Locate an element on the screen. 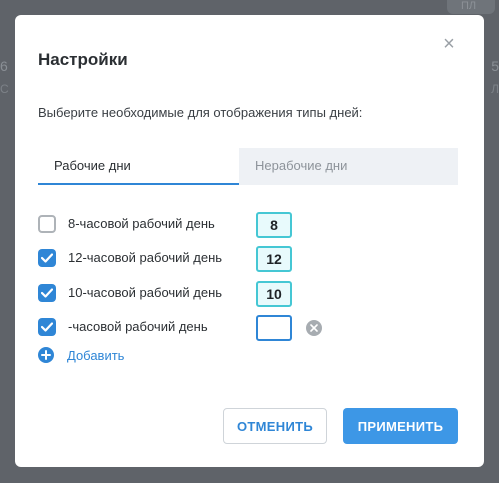  day-type-row: 8-часовой рабочий день 8 is located at coordinates (188, 225).